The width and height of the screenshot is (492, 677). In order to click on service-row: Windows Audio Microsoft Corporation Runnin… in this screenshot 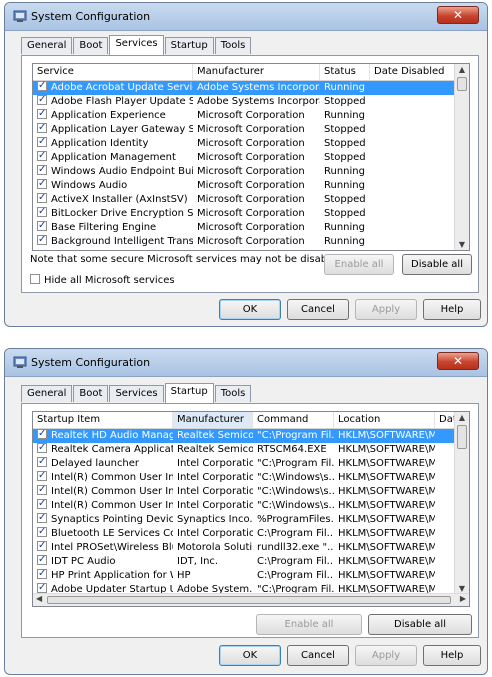, I will do `click(251, 186)`.